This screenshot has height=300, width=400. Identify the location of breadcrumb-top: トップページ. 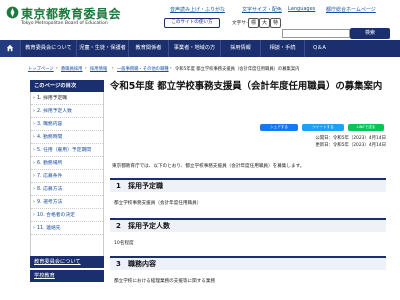
(41, 69).